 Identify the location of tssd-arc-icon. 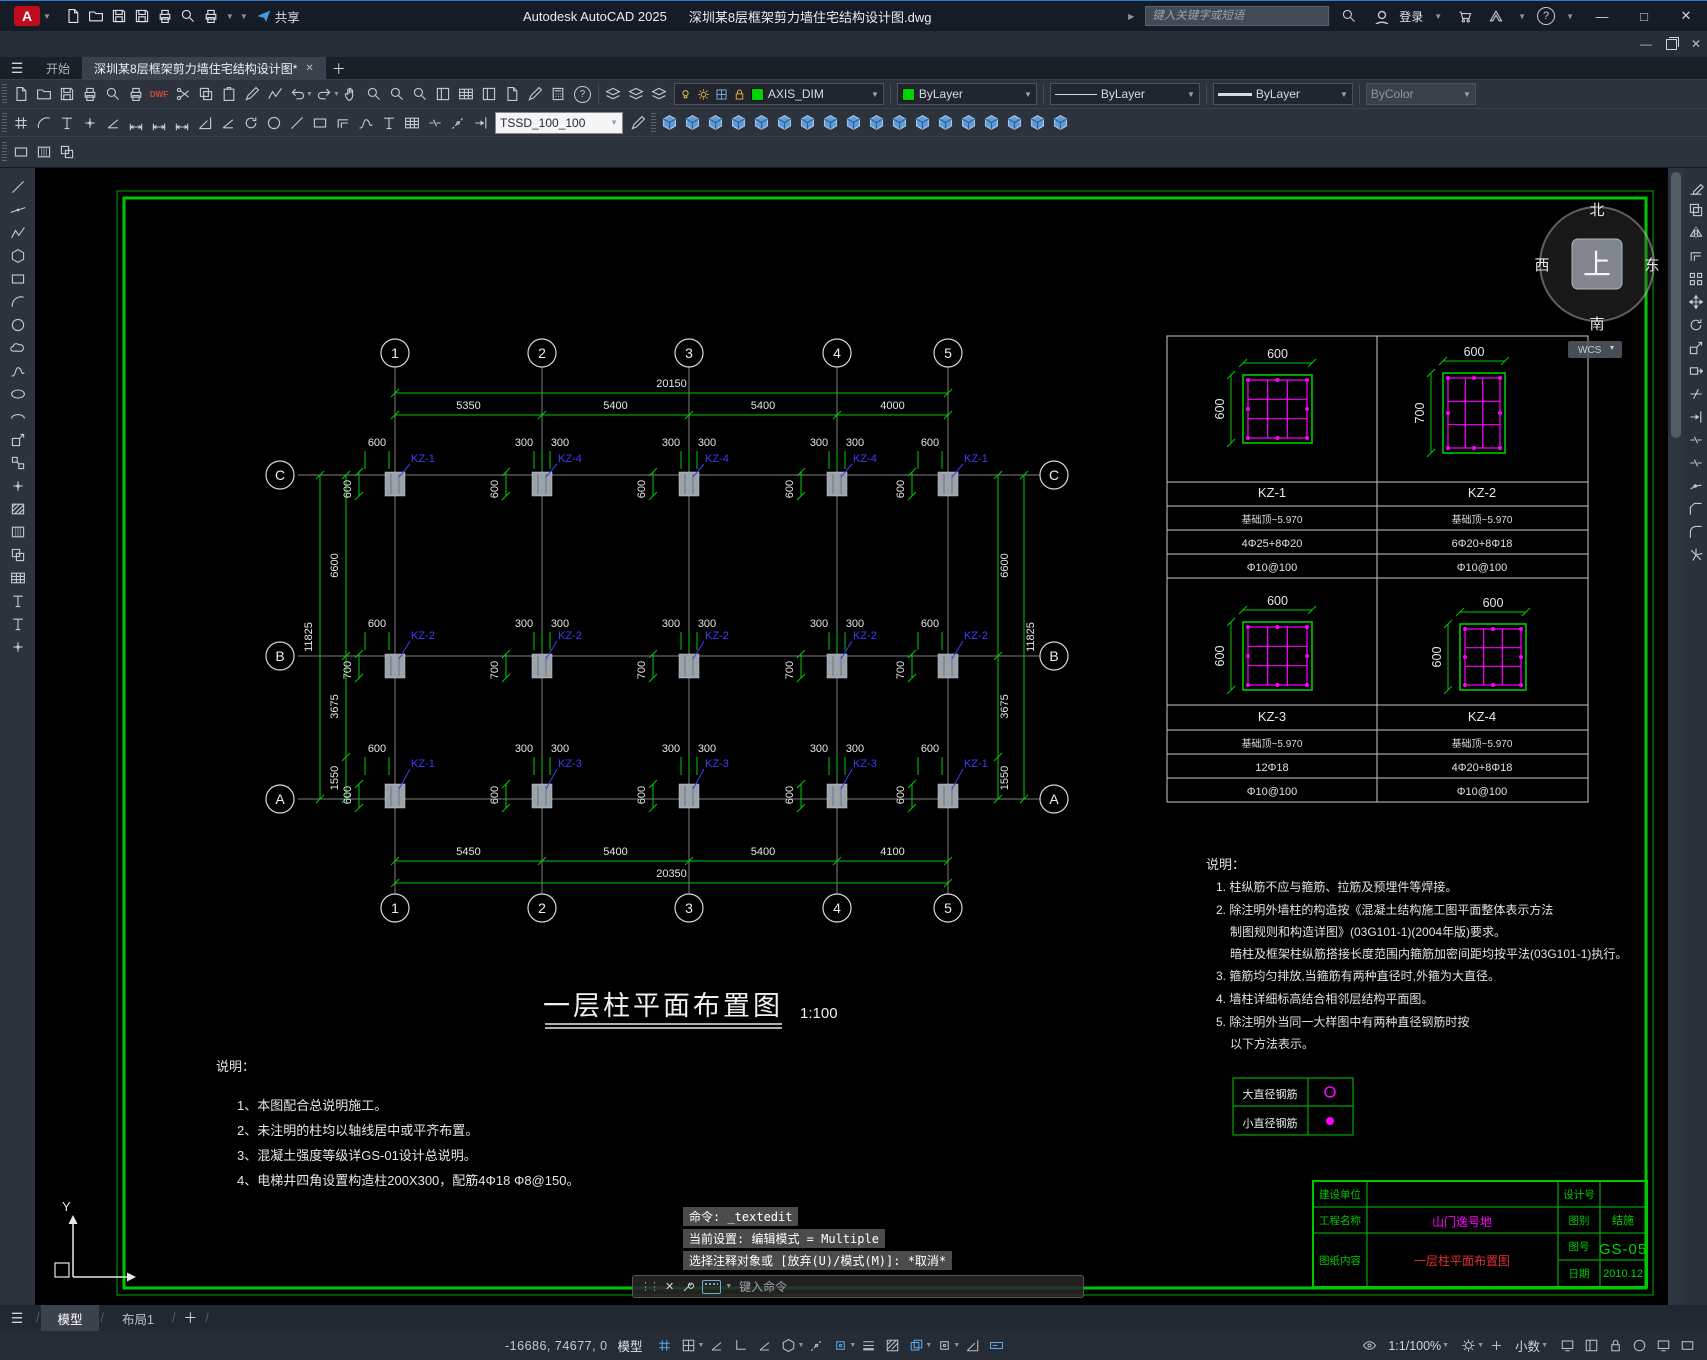
(899, 123).